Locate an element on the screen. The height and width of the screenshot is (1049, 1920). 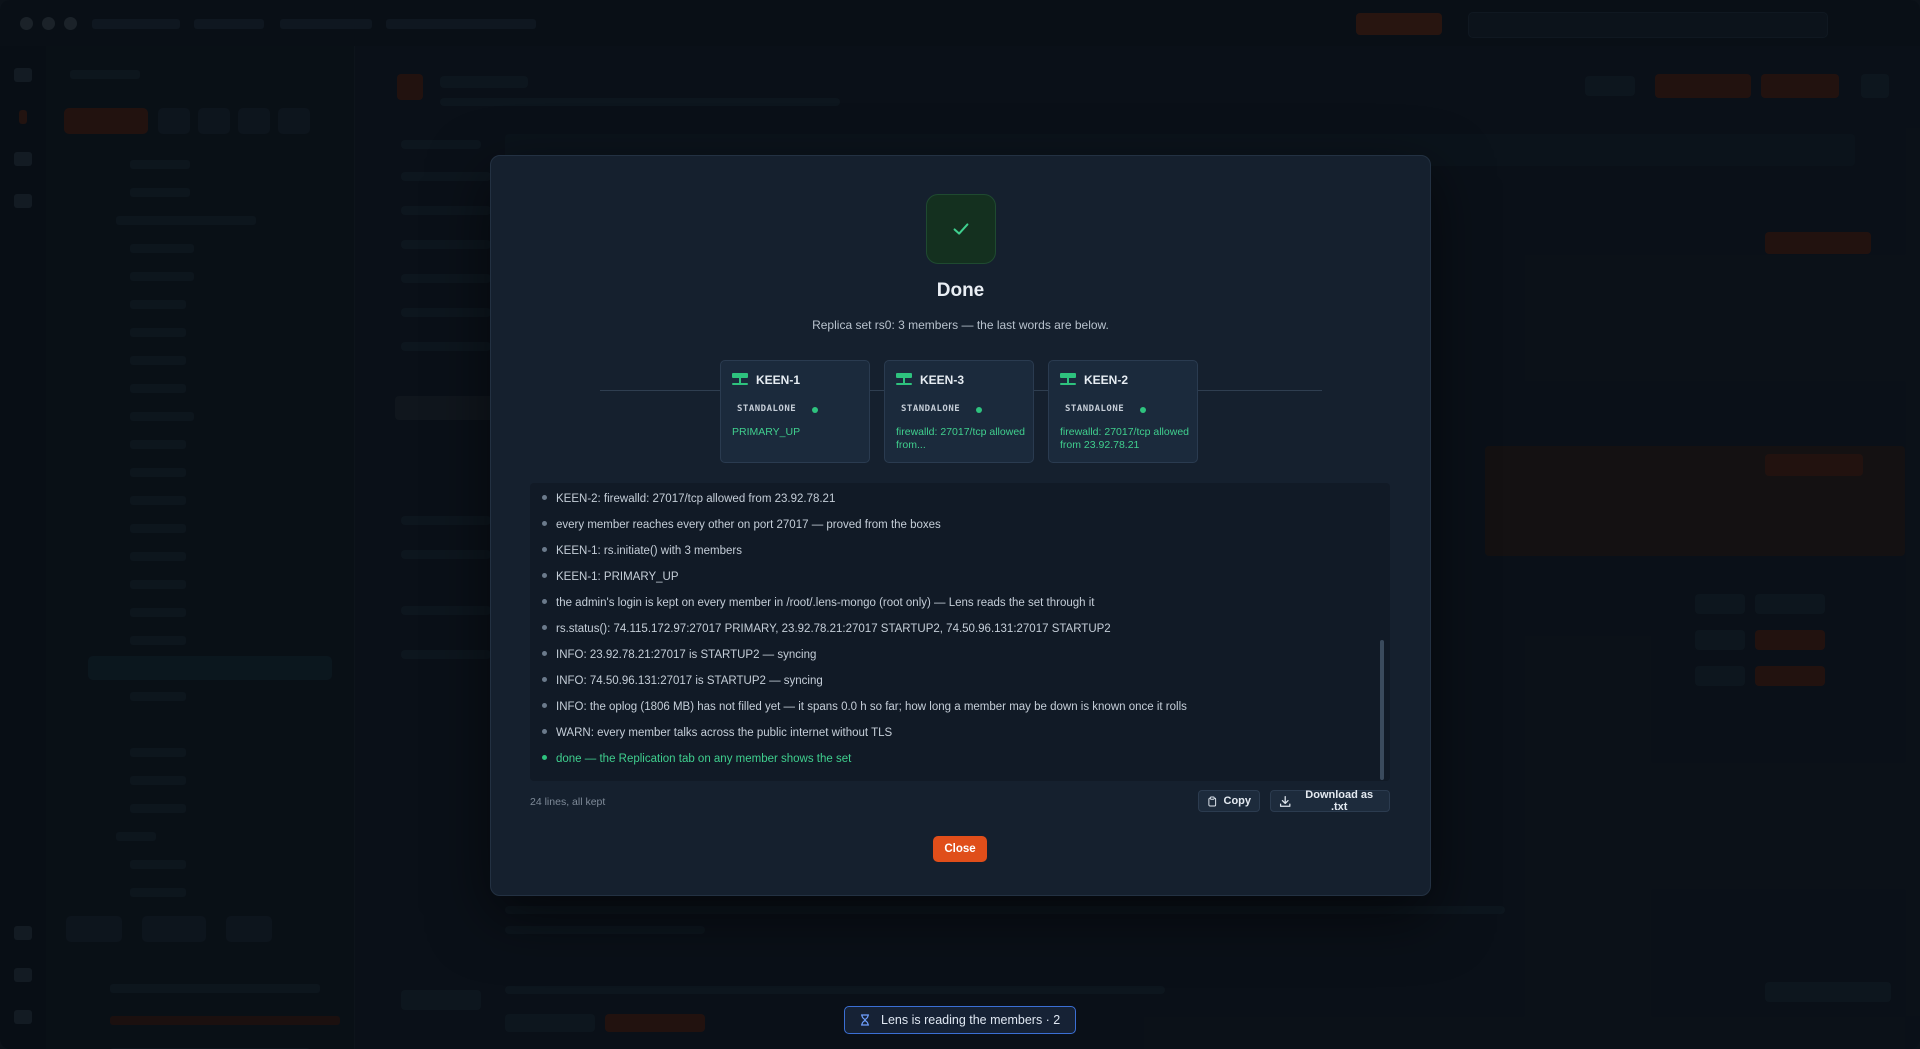
close-button: Close is located at coordinates (960, 849).